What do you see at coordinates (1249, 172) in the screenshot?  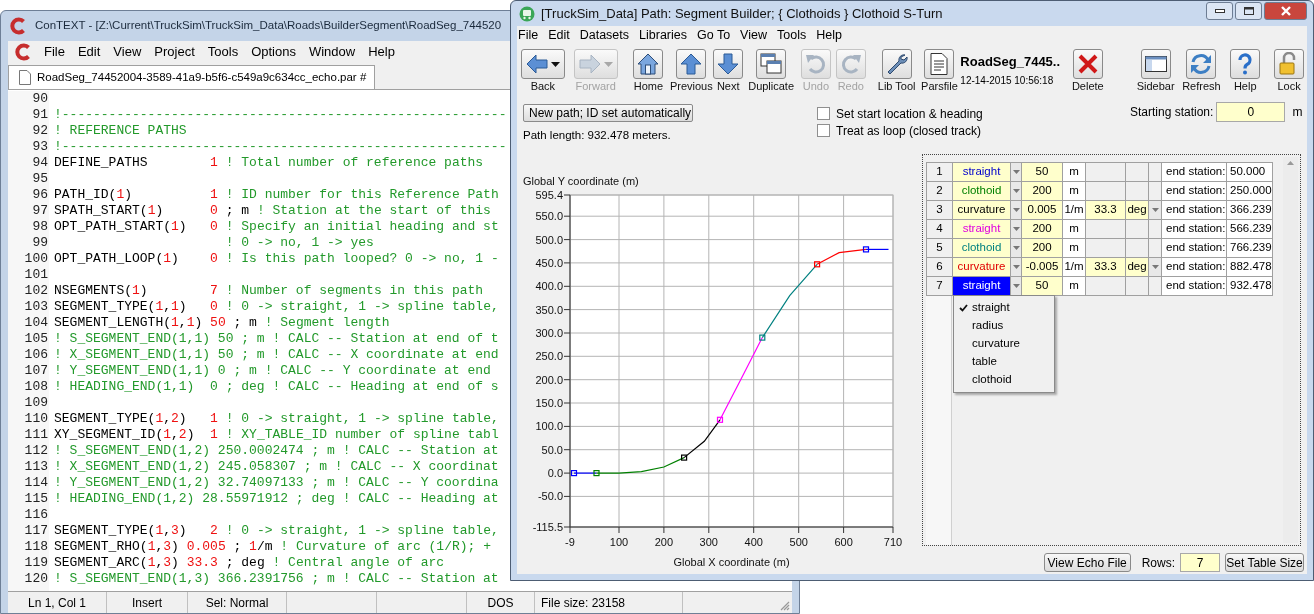 I see `end-station-value: 50.000` at bounding box center [1249, 172].